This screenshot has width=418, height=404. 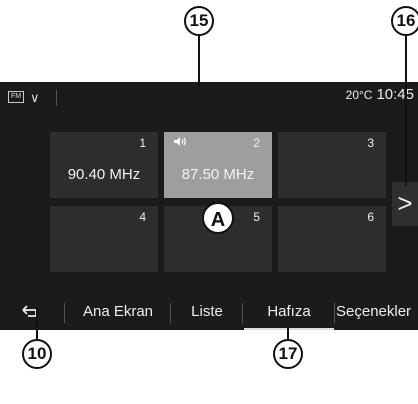 I want to click on preset-number: 2, so click(x=256, y=143).